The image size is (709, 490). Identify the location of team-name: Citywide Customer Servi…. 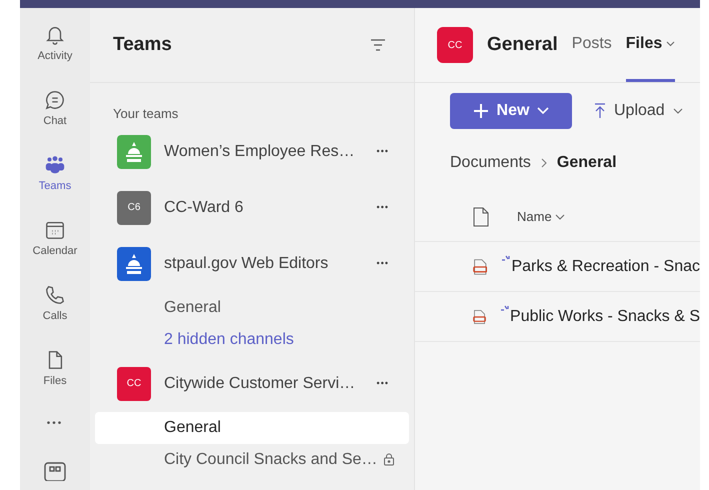
(264, 384).